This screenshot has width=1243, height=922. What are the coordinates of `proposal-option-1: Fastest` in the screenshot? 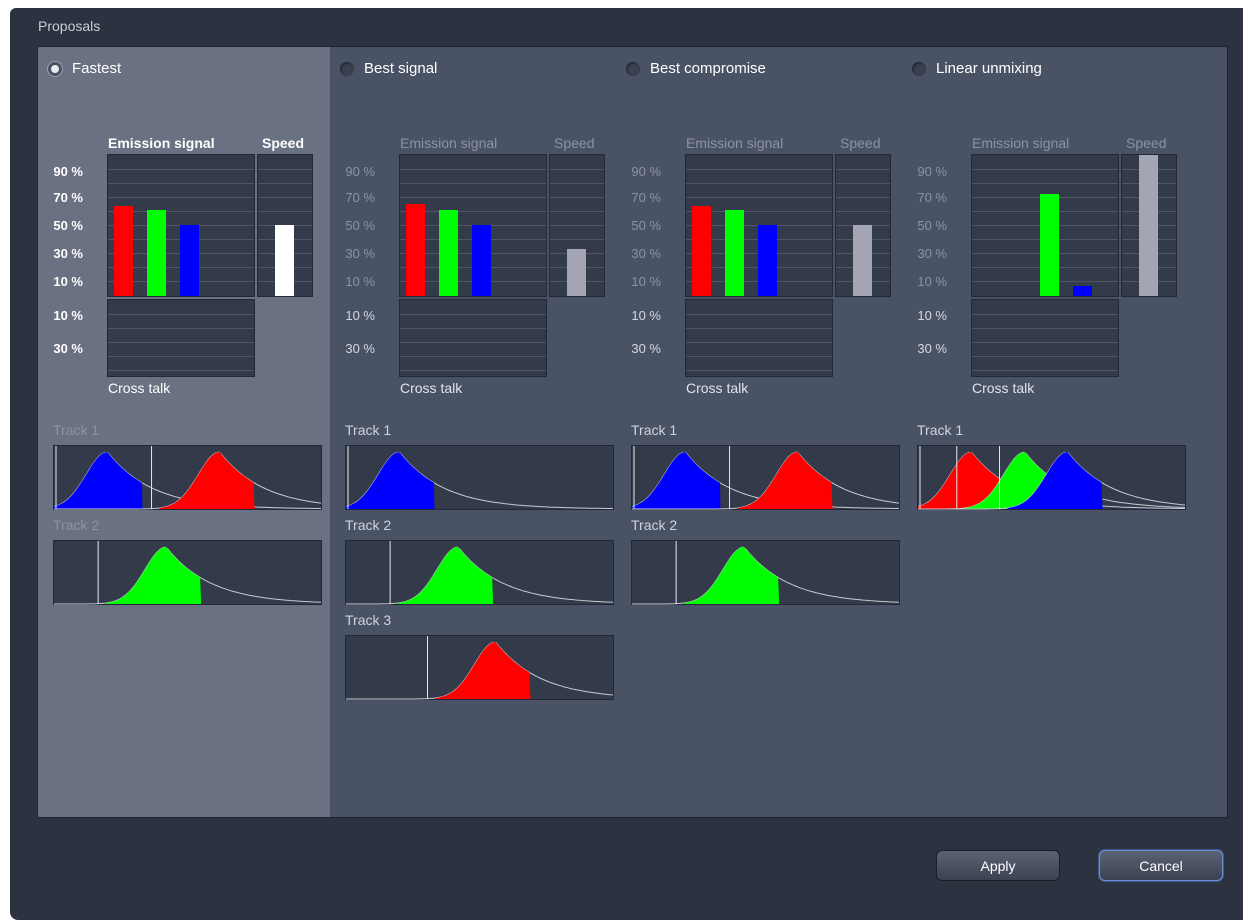 It's located at (84, 68).